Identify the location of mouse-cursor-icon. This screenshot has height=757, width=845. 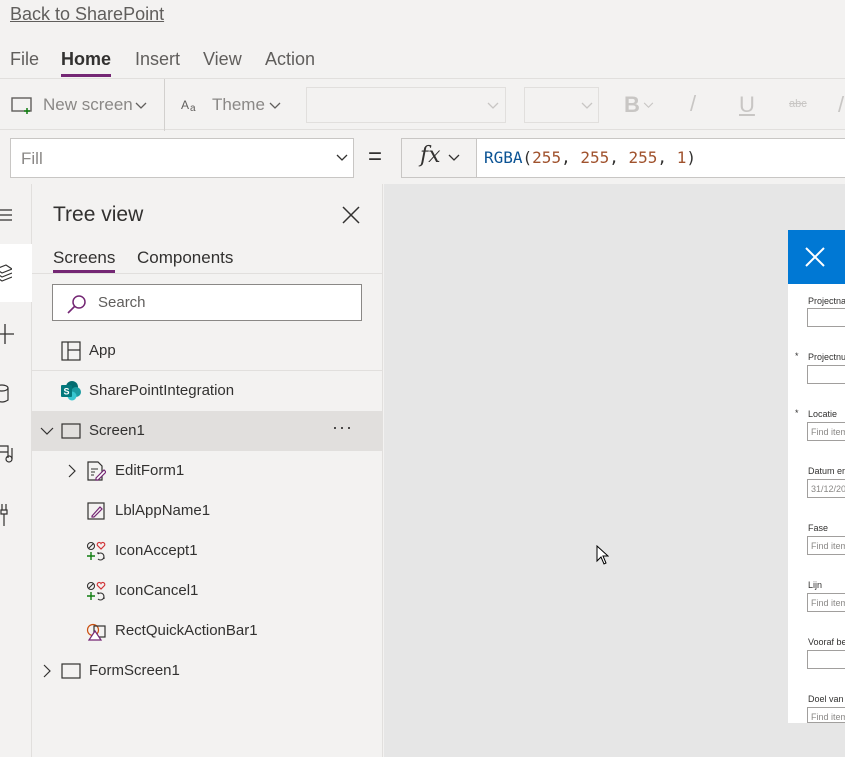
(602, 555).